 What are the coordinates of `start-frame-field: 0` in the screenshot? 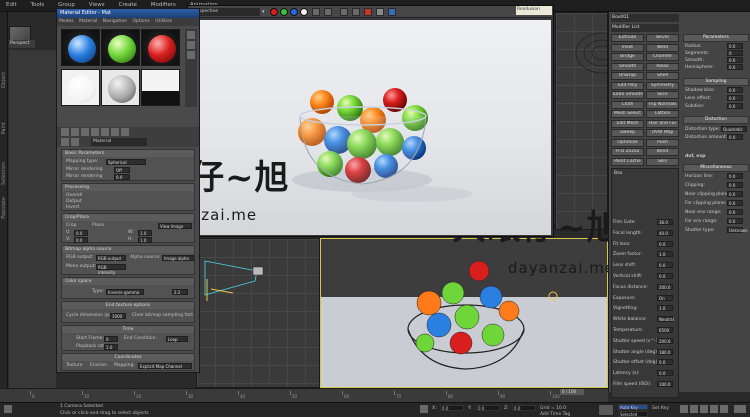 It's located at (111, 339).